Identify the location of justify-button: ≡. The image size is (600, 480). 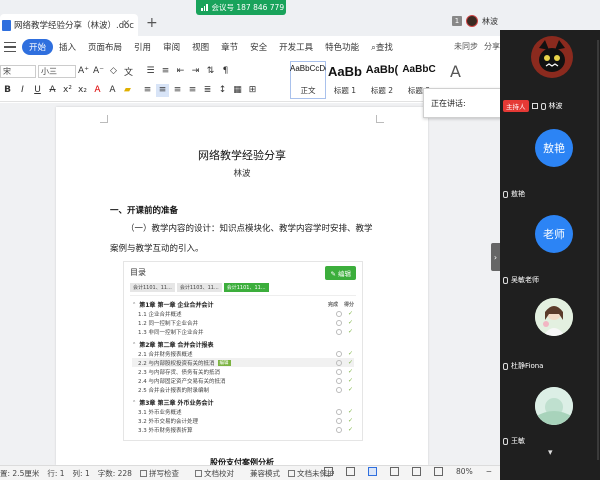
(192, 90).